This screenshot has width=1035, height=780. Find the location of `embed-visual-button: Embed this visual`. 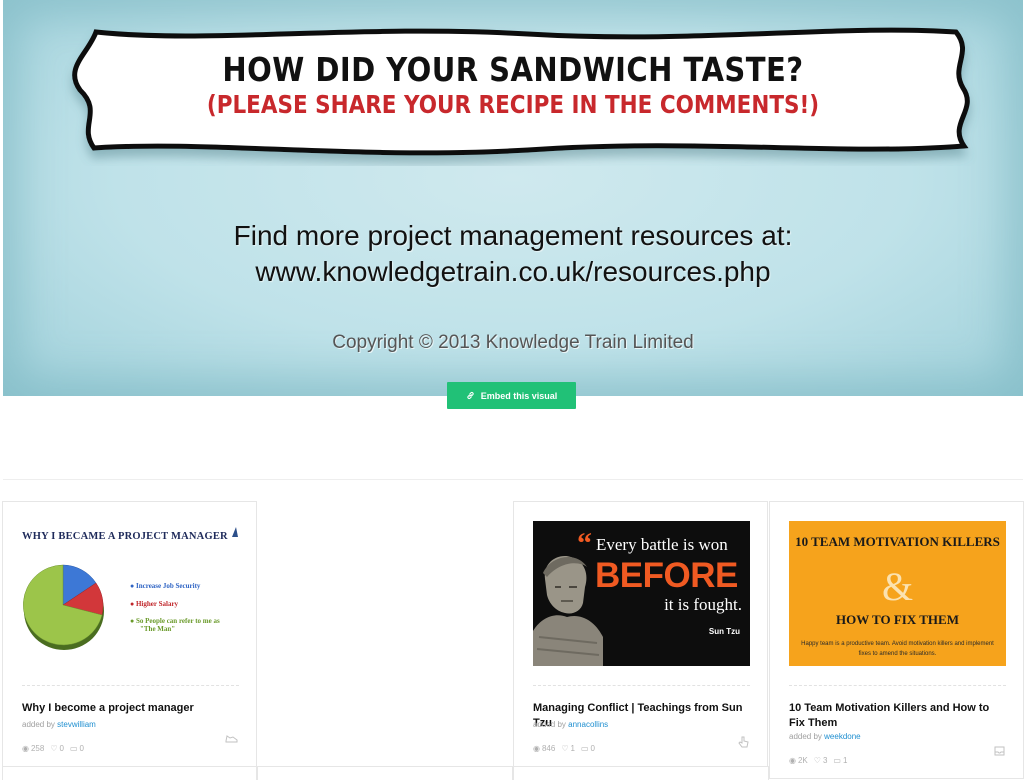

embed-visual-button: Embed this visual is located at coordinates (511, 395).